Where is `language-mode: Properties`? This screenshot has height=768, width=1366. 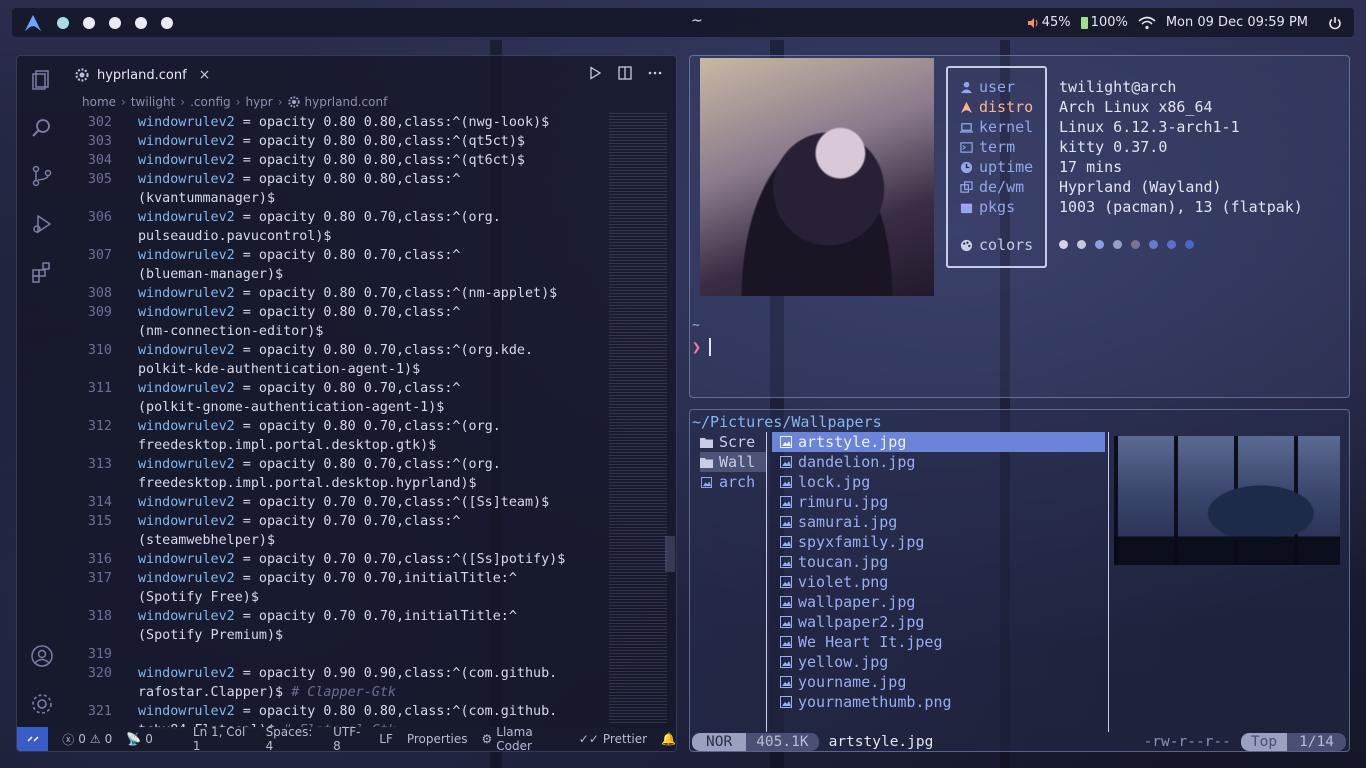 language-mode: Properties is located at coordinates (437, 739).